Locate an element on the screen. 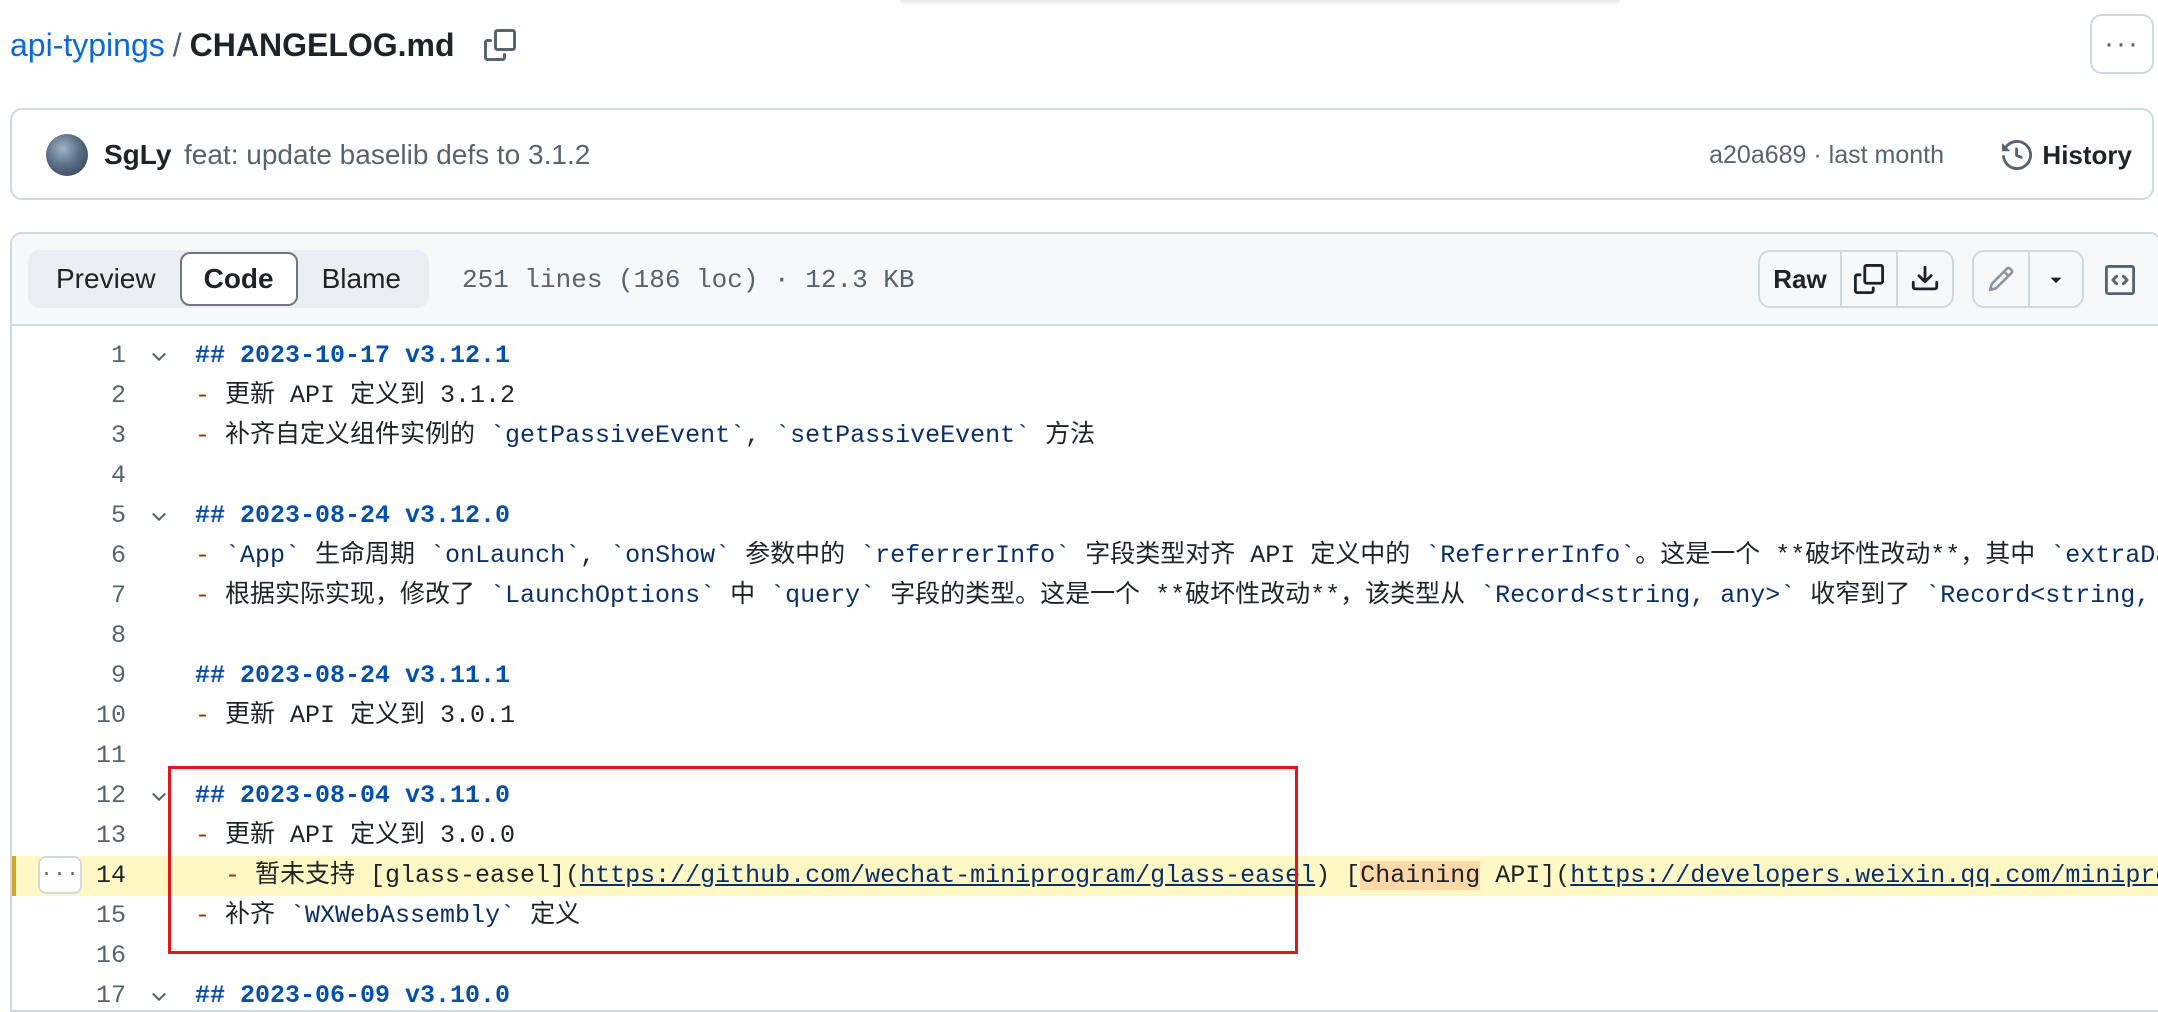 The width and height of the screenshot is (2158, 1012). code-line-text: ## 2023-06-09 v3.10.0 is located at coordinates (353, 993).